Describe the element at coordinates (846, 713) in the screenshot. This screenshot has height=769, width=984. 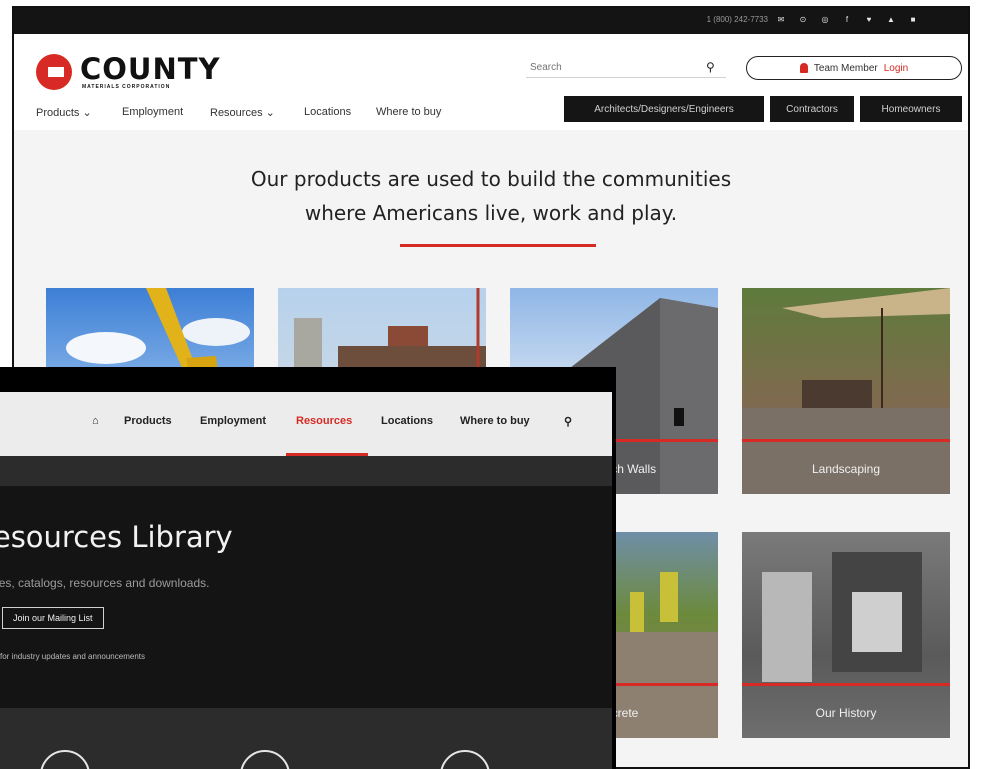
I see `tile-label-our-history: Our History` at that location.